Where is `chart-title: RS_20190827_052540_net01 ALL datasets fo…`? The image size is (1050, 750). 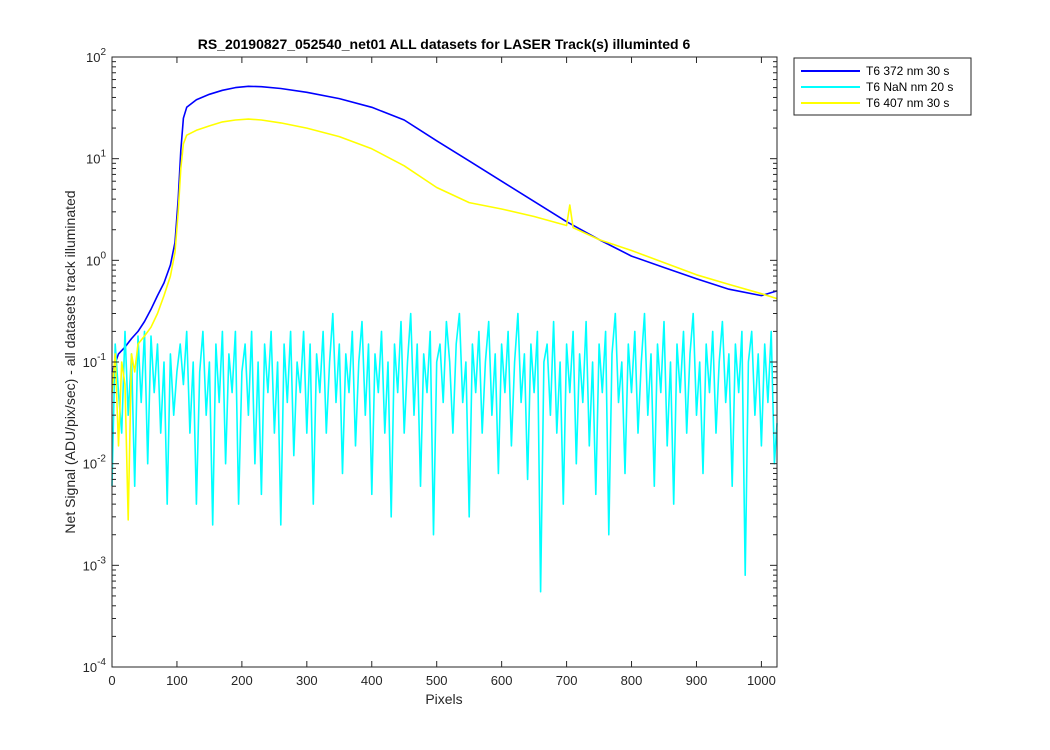
chart-title: RS_20190827_052540_net01 ALL datasets fo… is located at coordinates (444, 44).